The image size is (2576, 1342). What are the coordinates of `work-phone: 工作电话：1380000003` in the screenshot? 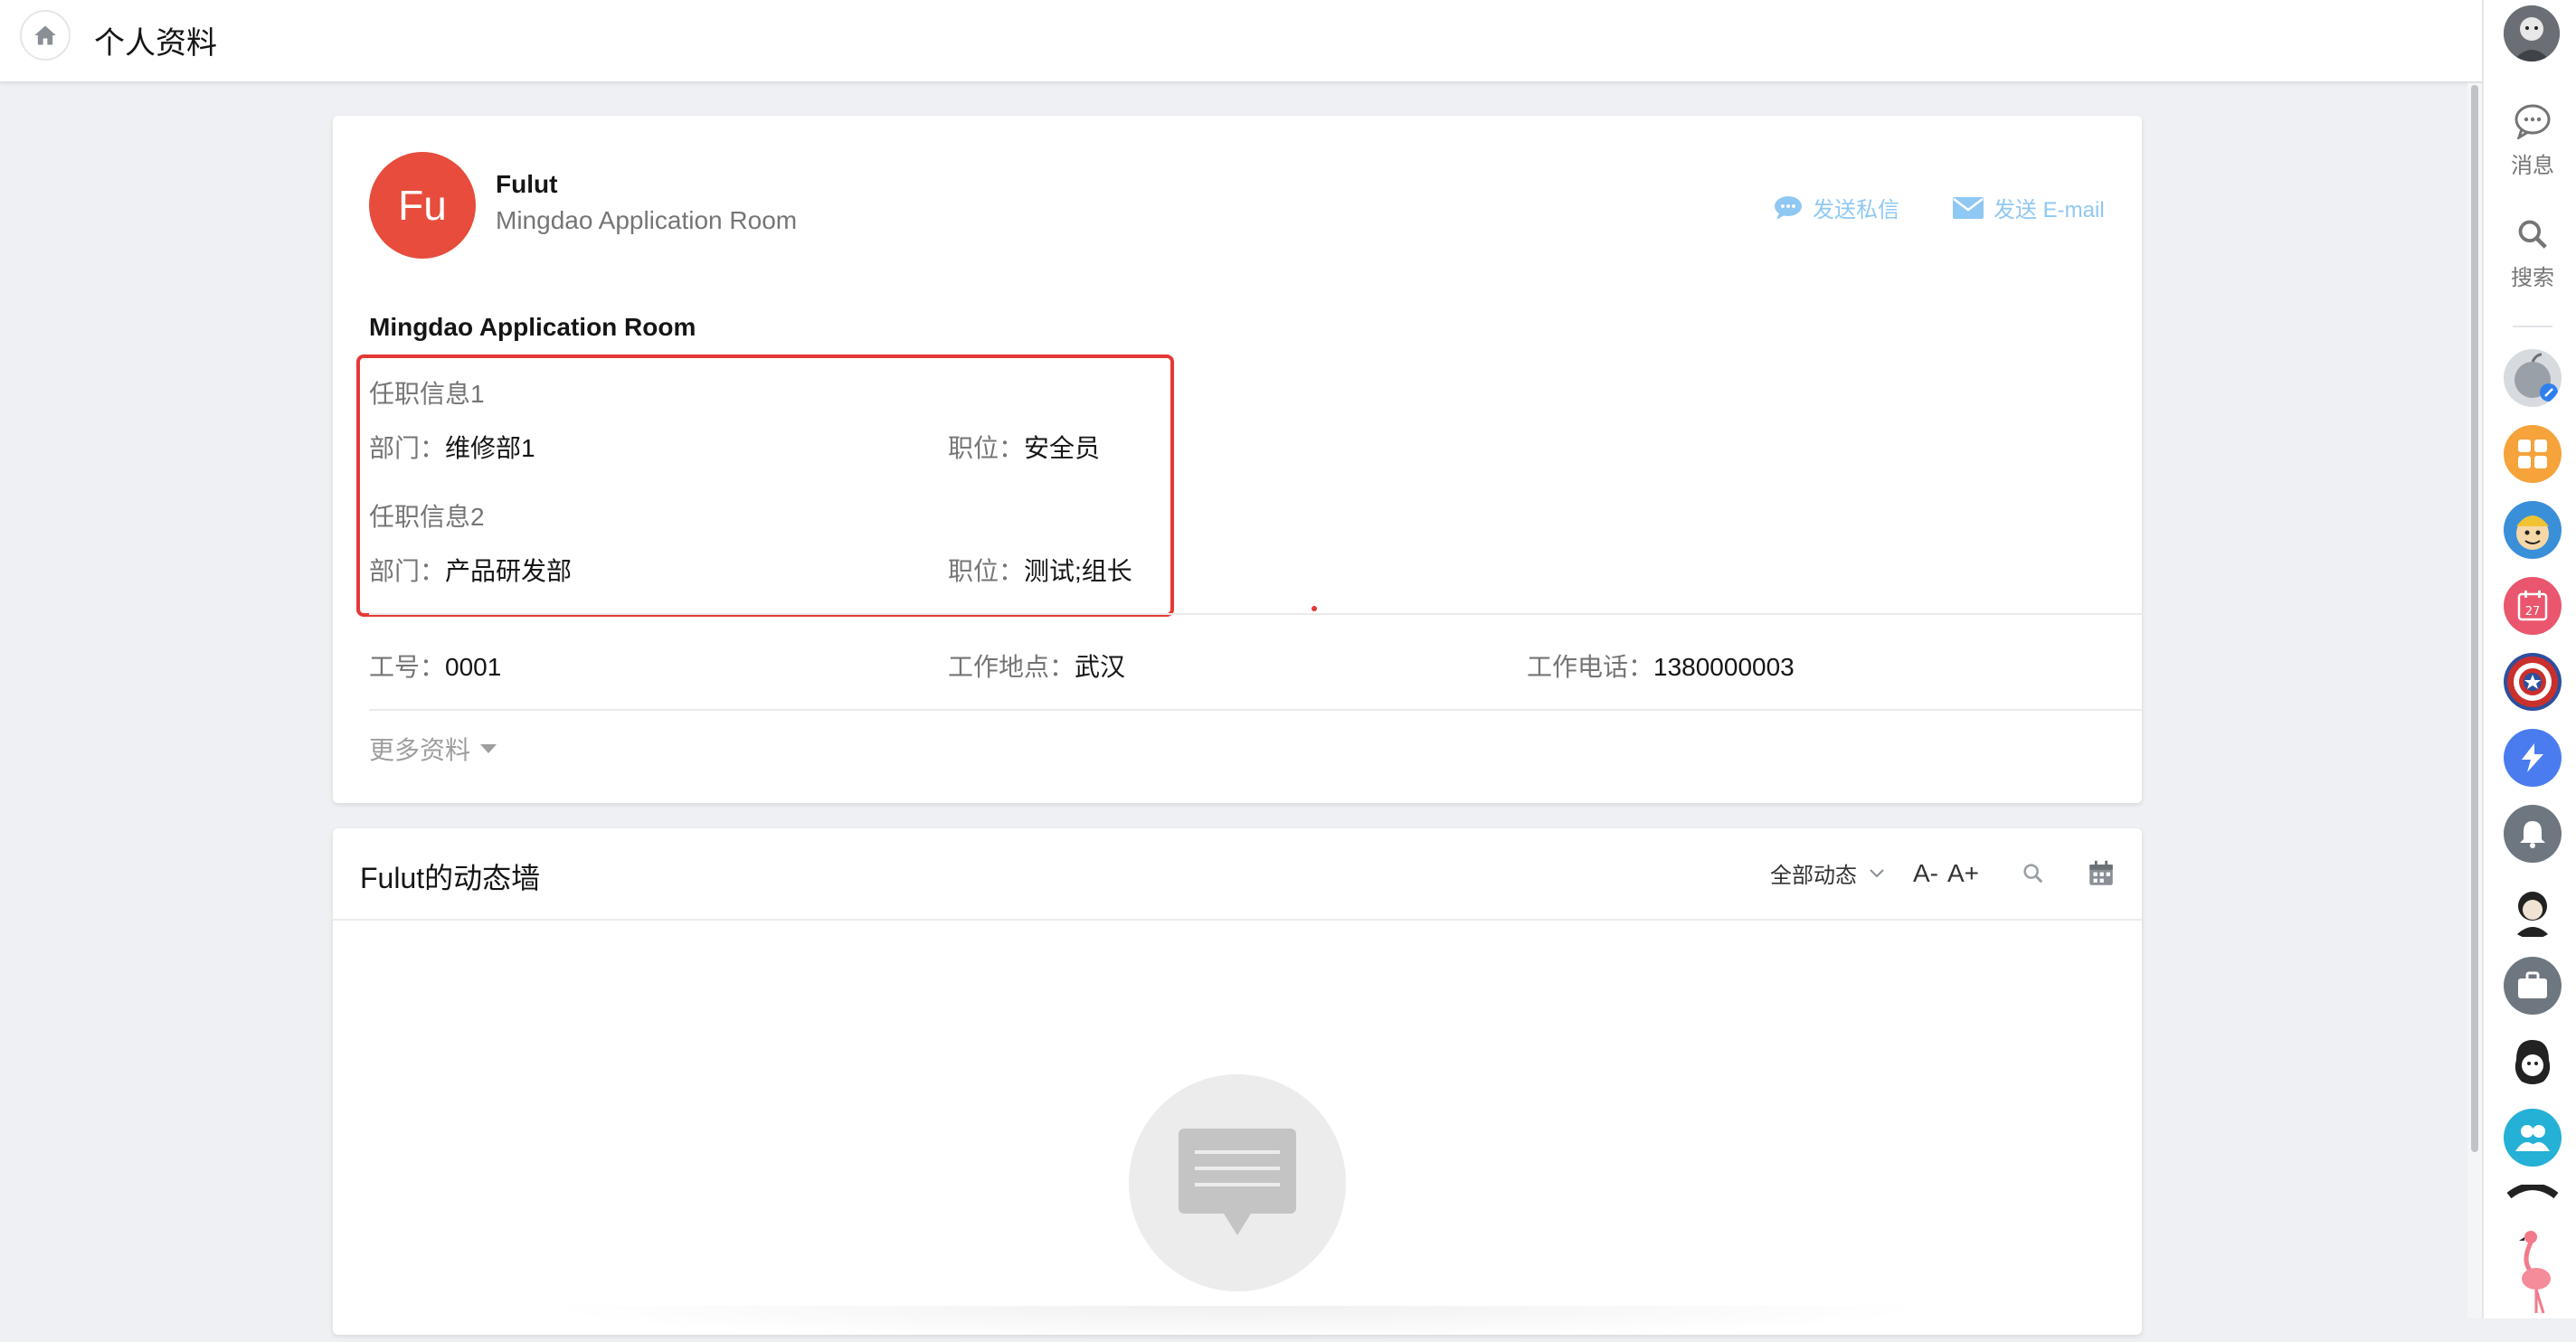 It's located at (1661, 667).